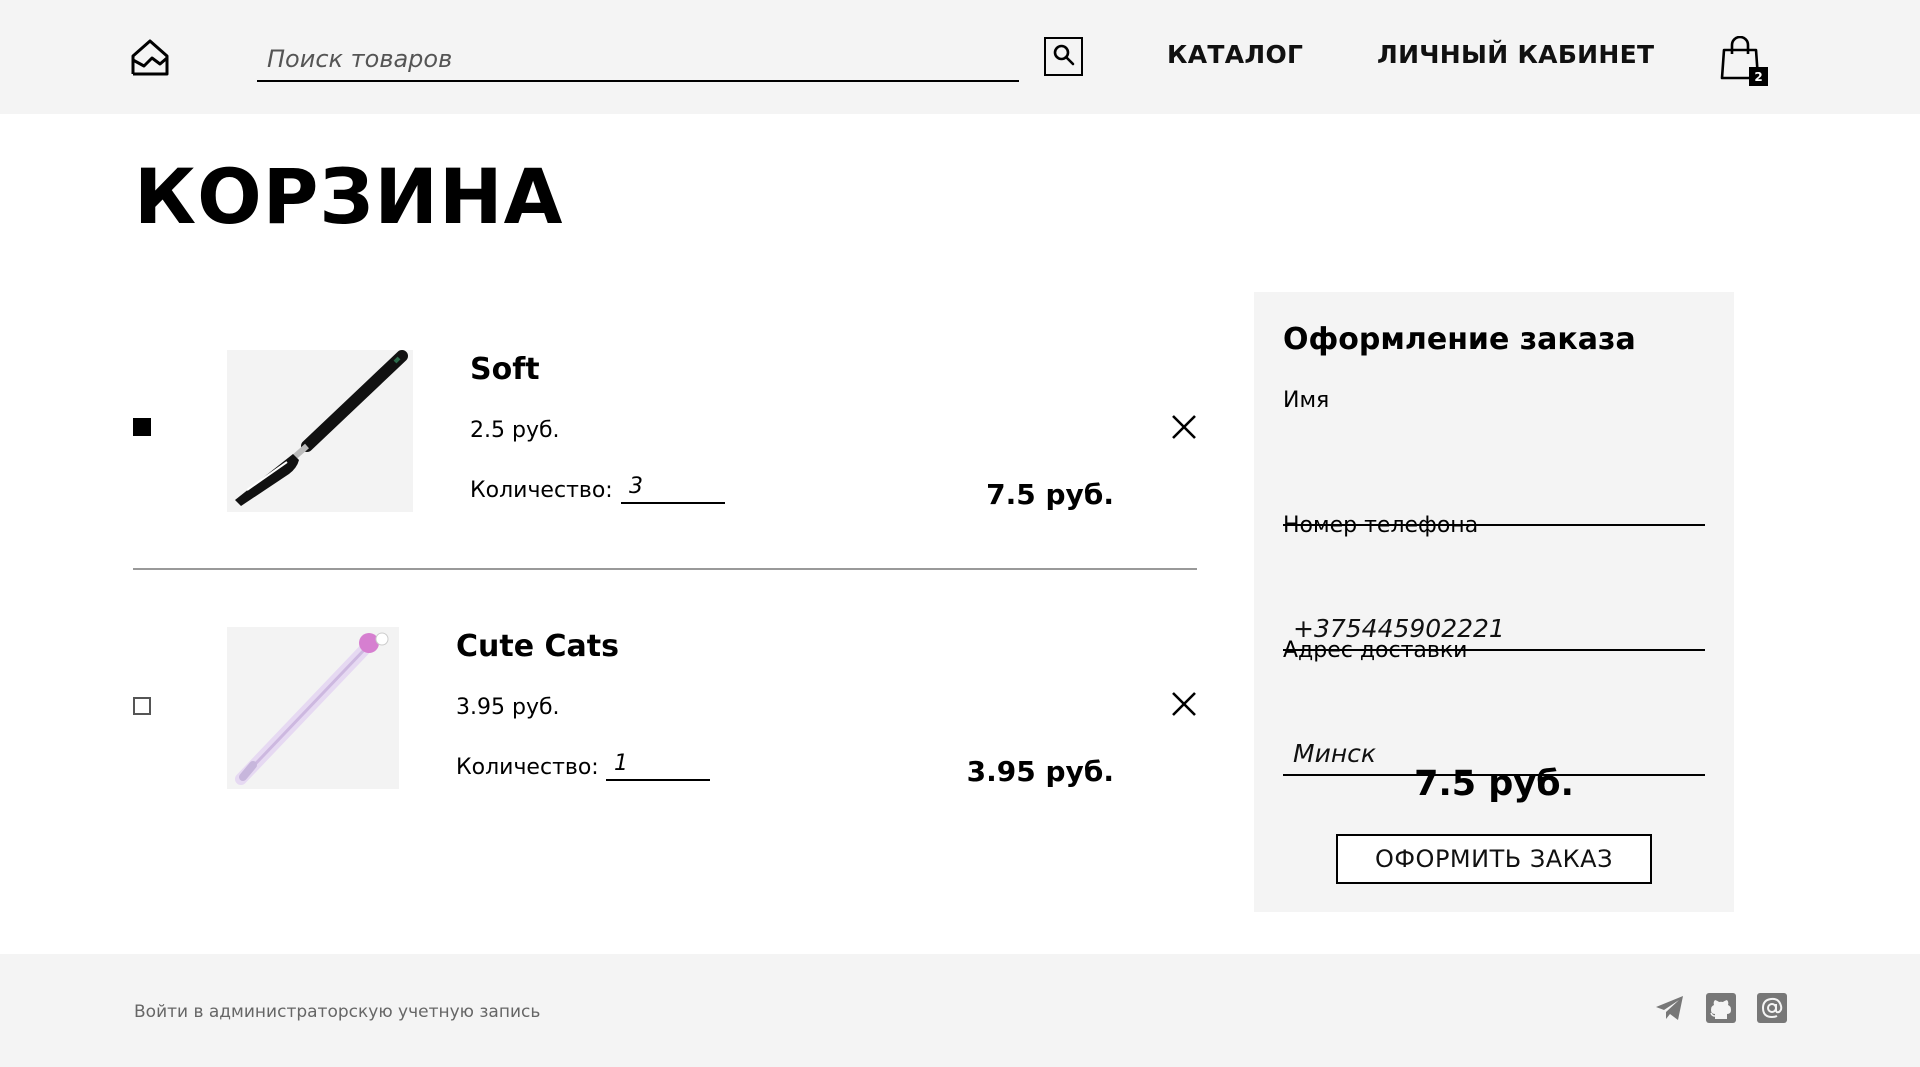 This screenshot has height=1067, width=1920. Describe the element at coordinates (1772, 1008) in the screenshot. I see `at-sign-icon` at that location.